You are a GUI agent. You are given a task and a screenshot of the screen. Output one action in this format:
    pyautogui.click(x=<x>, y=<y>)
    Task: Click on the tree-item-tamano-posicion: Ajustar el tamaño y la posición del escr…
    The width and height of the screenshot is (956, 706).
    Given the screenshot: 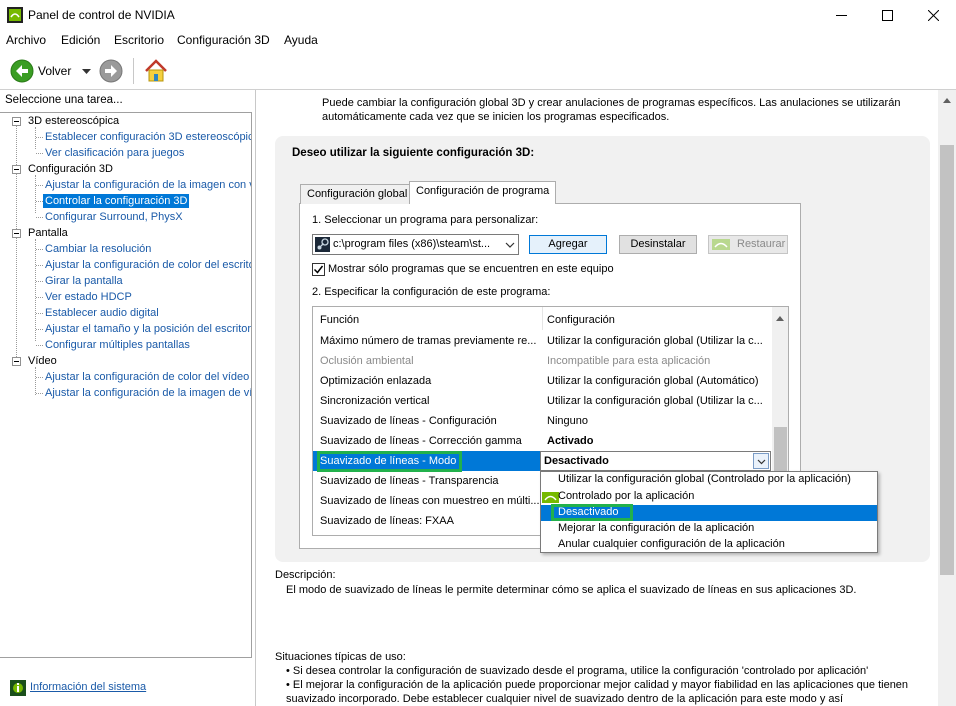 What is the action you would take?
    pyautogui.click(x=148, y=329)
    